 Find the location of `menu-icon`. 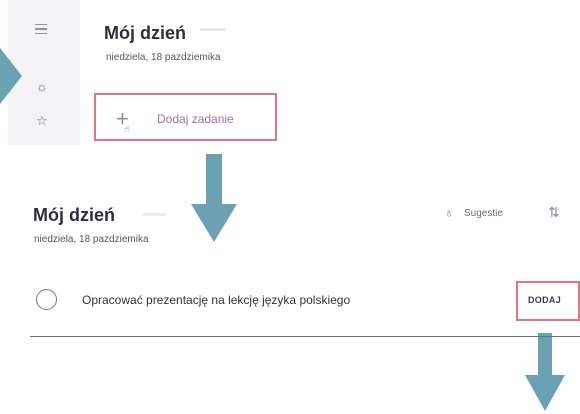

menu-icon is located at coordinates (41, 30).